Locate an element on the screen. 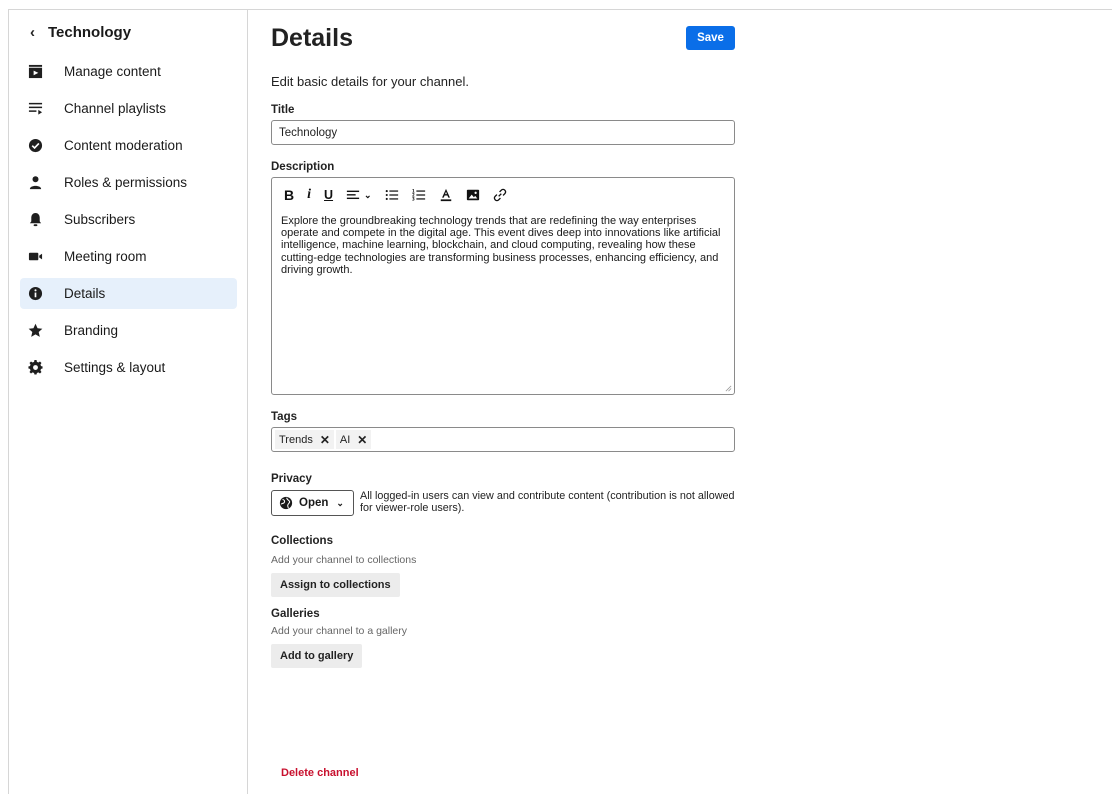  sidebar-item-label: Channel playlists is located at coordinates (115, 108).